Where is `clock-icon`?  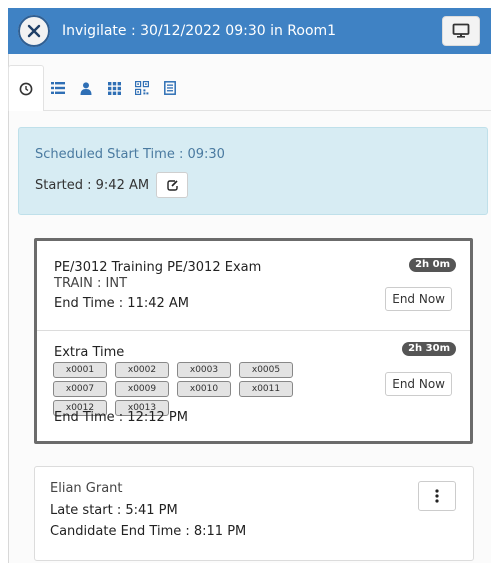
clock-icon is located at coordinates (26, 88).